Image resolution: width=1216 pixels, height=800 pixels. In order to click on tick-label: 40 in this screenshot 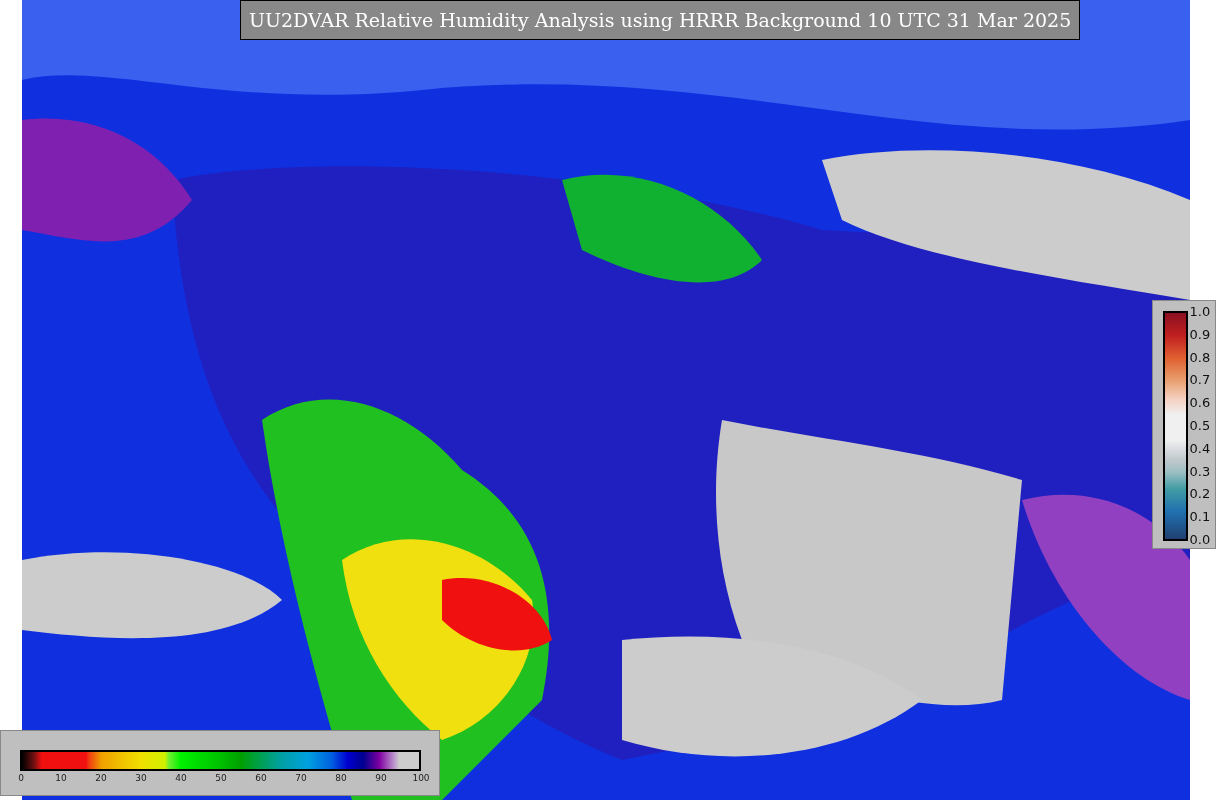, I will do `click(181, 778)`.